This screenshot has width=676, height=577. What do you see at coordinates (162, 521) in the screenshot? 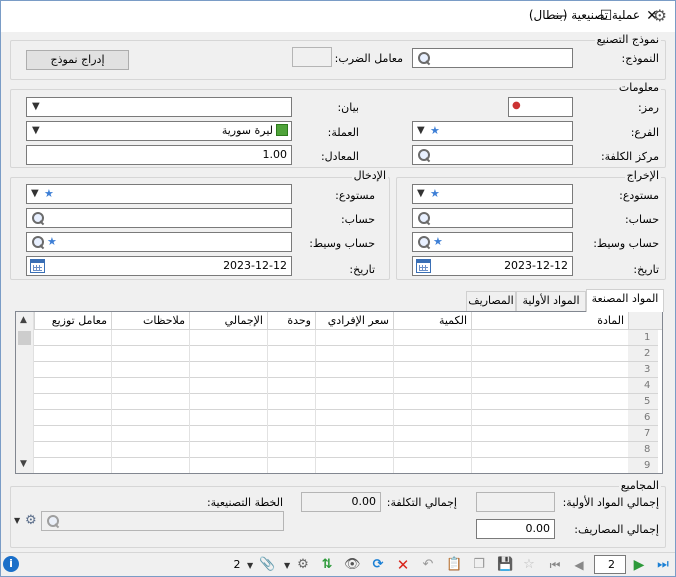
I see `plan-field` at bounding box center [162, 521].